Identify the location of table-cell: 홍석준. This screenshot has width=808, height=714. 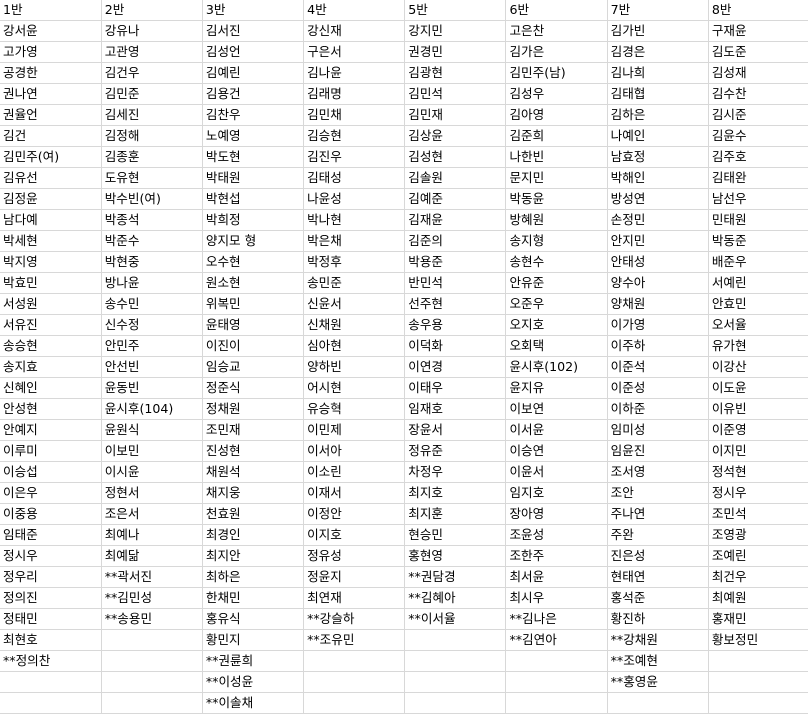
(658, 598).